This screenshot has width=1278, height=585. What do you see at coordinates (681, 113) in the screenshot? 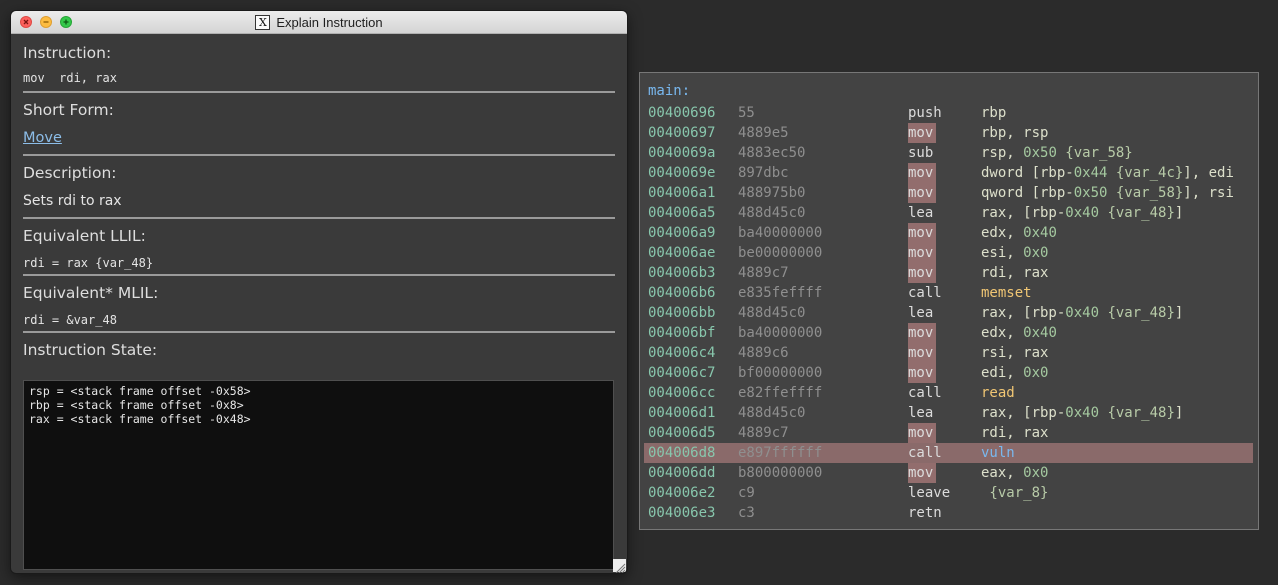
I see `address: 00400696` at bounding box center [681, 113].